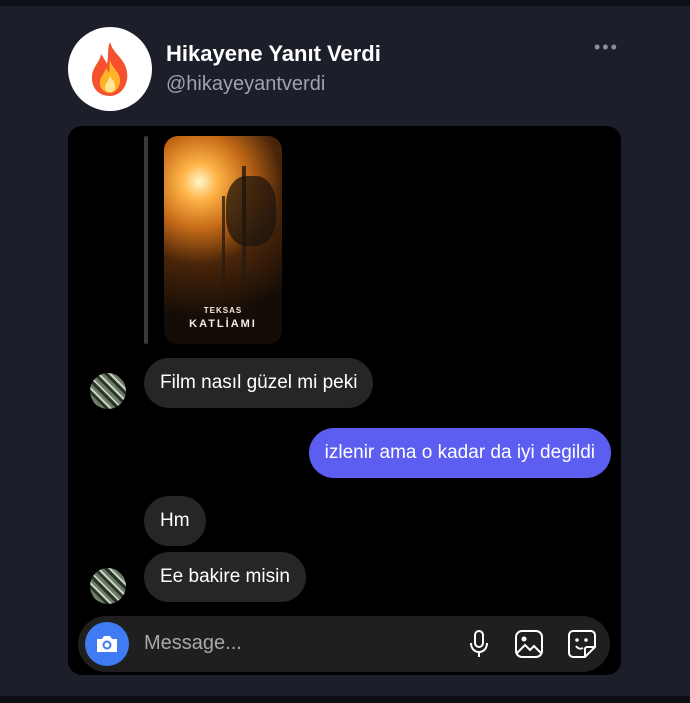 This screenshot has width=690, height=703. I want to click on story-reply-line, so click(146, 240).